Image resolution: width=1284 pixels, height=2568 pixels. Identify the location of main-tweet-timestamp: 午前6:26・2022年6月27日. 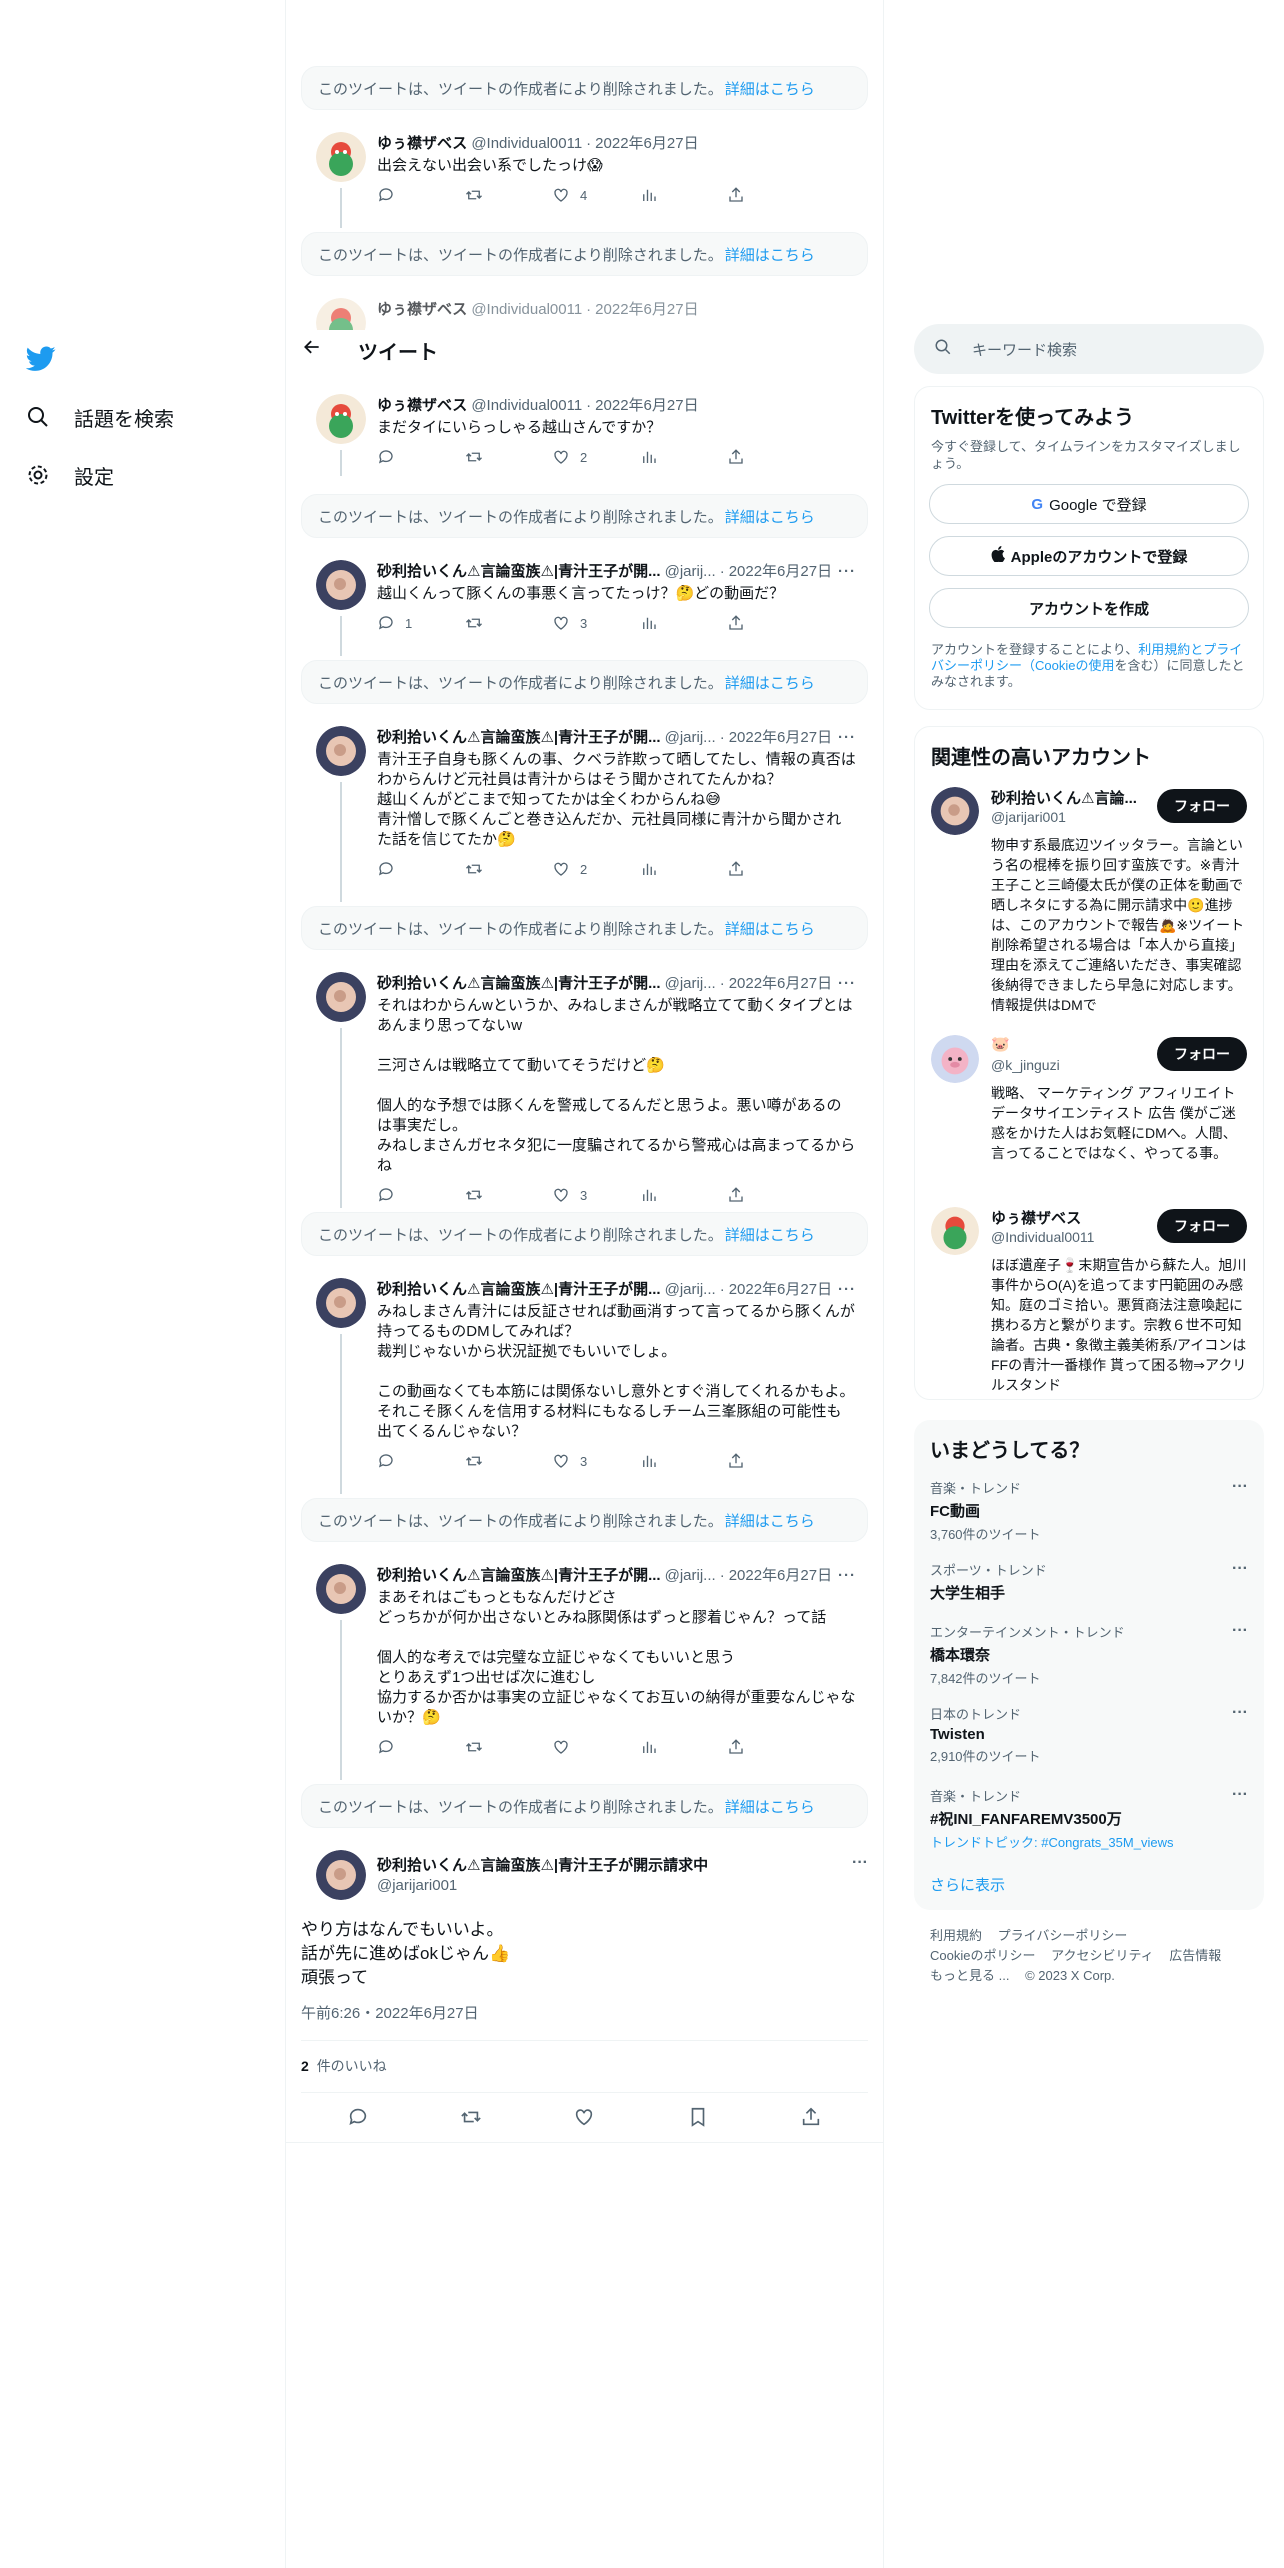
(390, 2012).